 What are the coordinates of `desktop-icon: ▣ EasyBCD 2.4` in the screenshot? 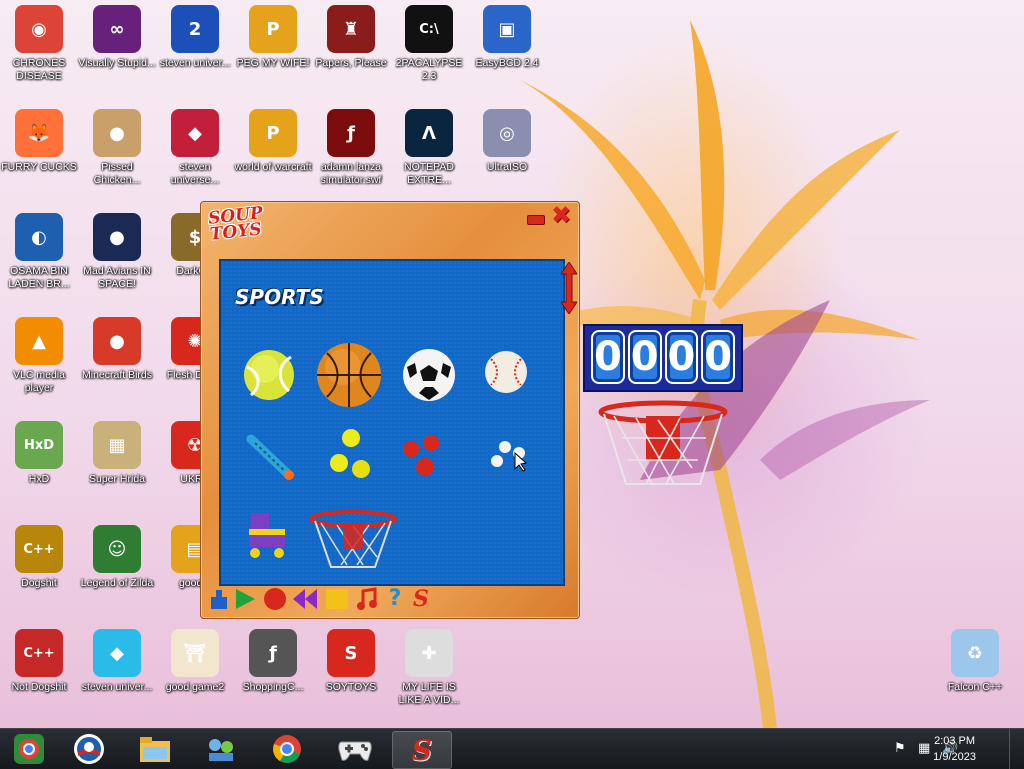 It's located at (507, 37).